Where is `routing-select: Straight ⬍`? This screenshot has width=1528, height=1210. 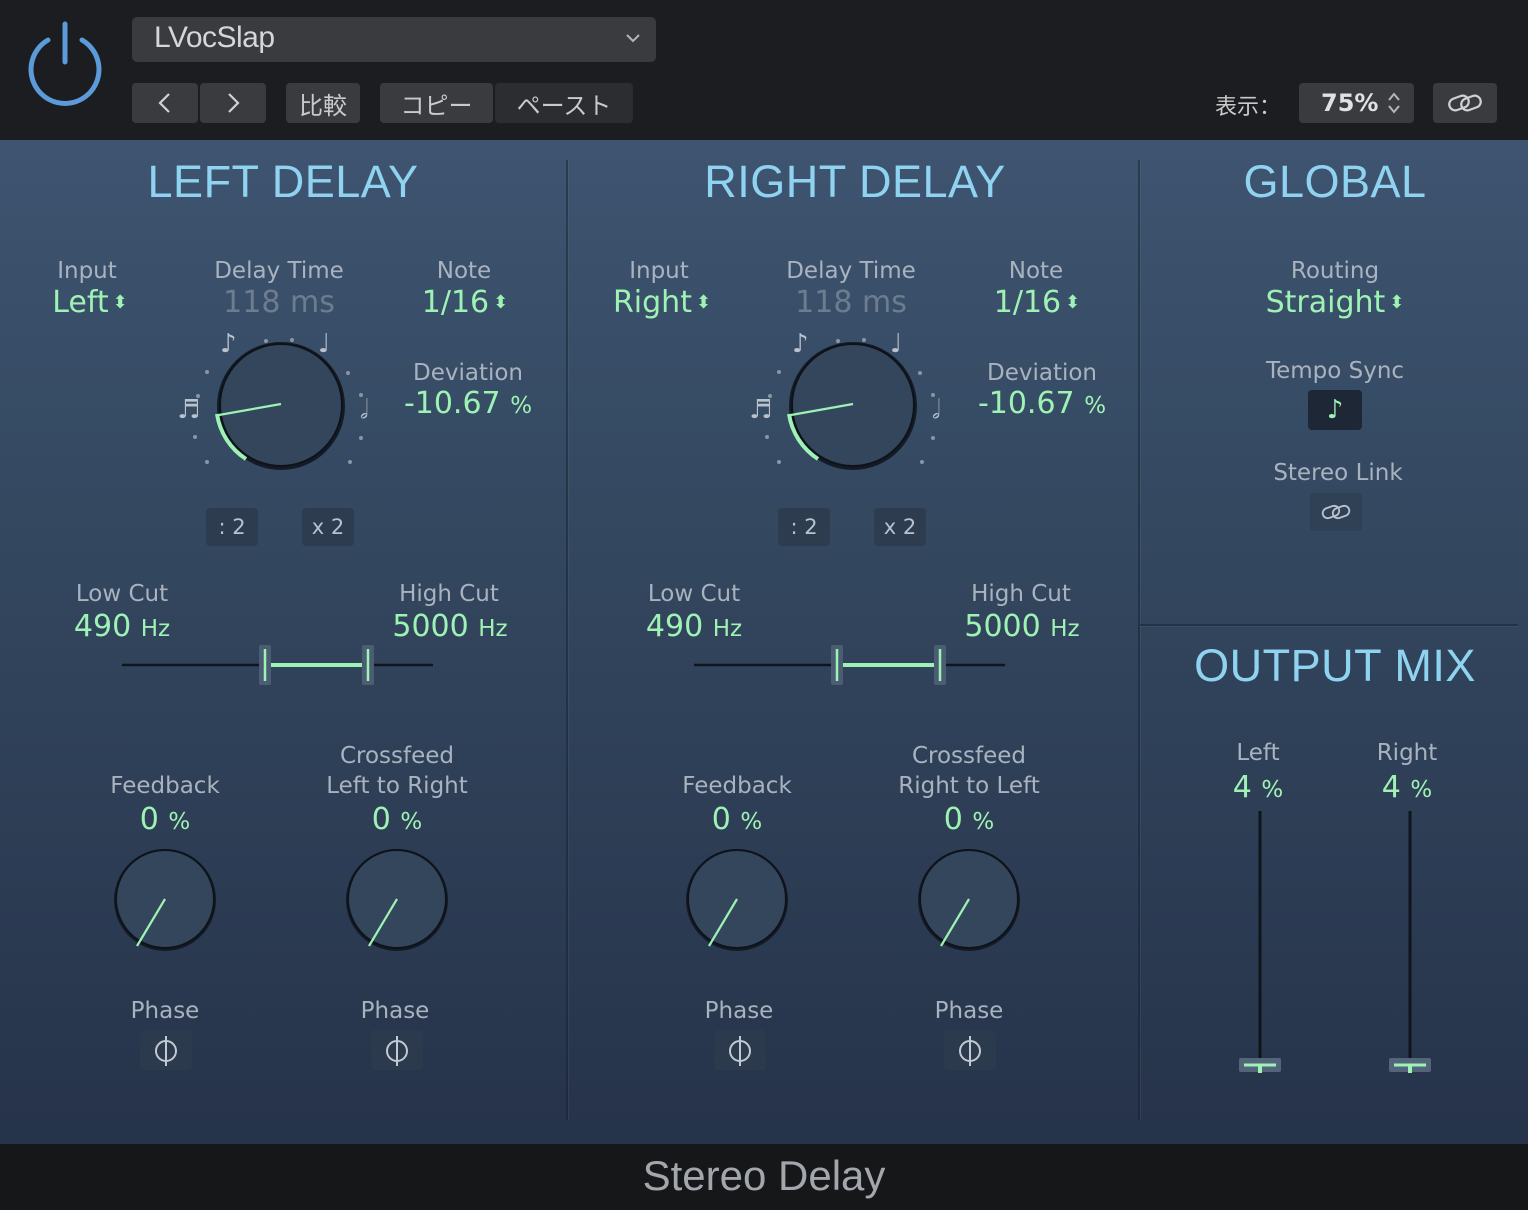
routing-select: Straight ⬍ is located at coordinates (1335, 302).